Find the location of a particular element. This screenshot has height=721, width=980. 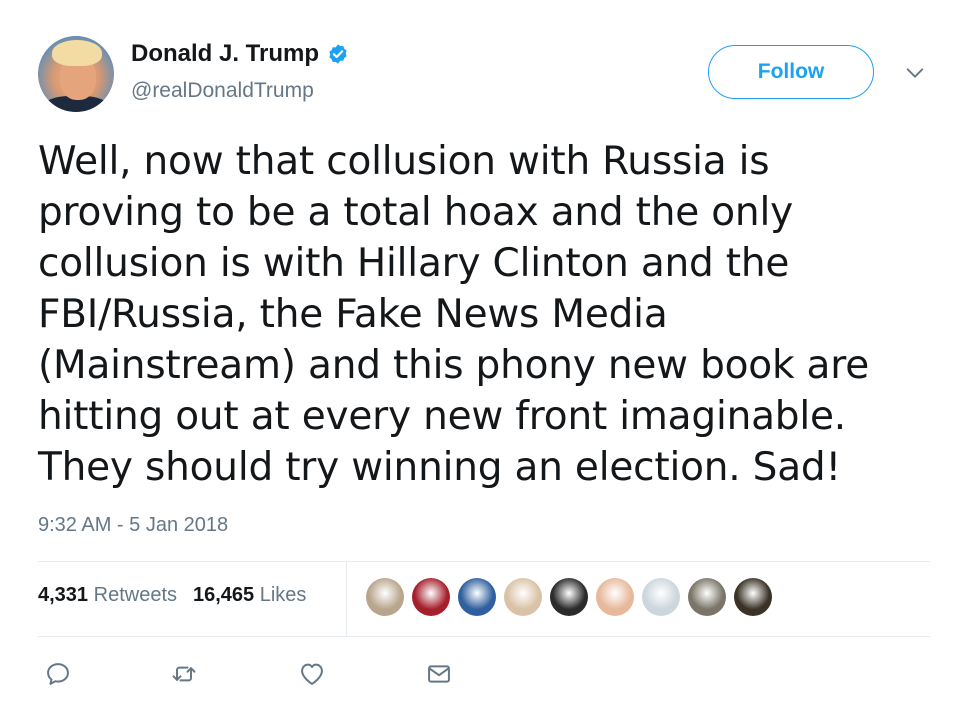

tweet-text-line: Well, now that collusion with Russia is is located at coordinates (404, 161).